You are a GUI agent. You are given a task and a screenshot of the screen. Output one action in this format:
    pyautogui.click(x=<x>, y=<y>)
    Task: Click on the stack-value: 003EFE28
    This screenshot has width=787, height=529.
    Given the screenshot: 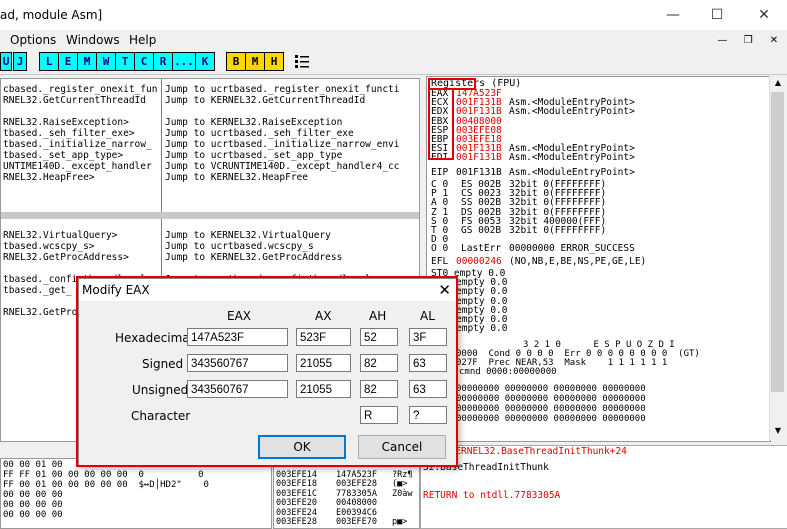 What is the action you would take?
    pyautogui.click(x=356, y=484)
    